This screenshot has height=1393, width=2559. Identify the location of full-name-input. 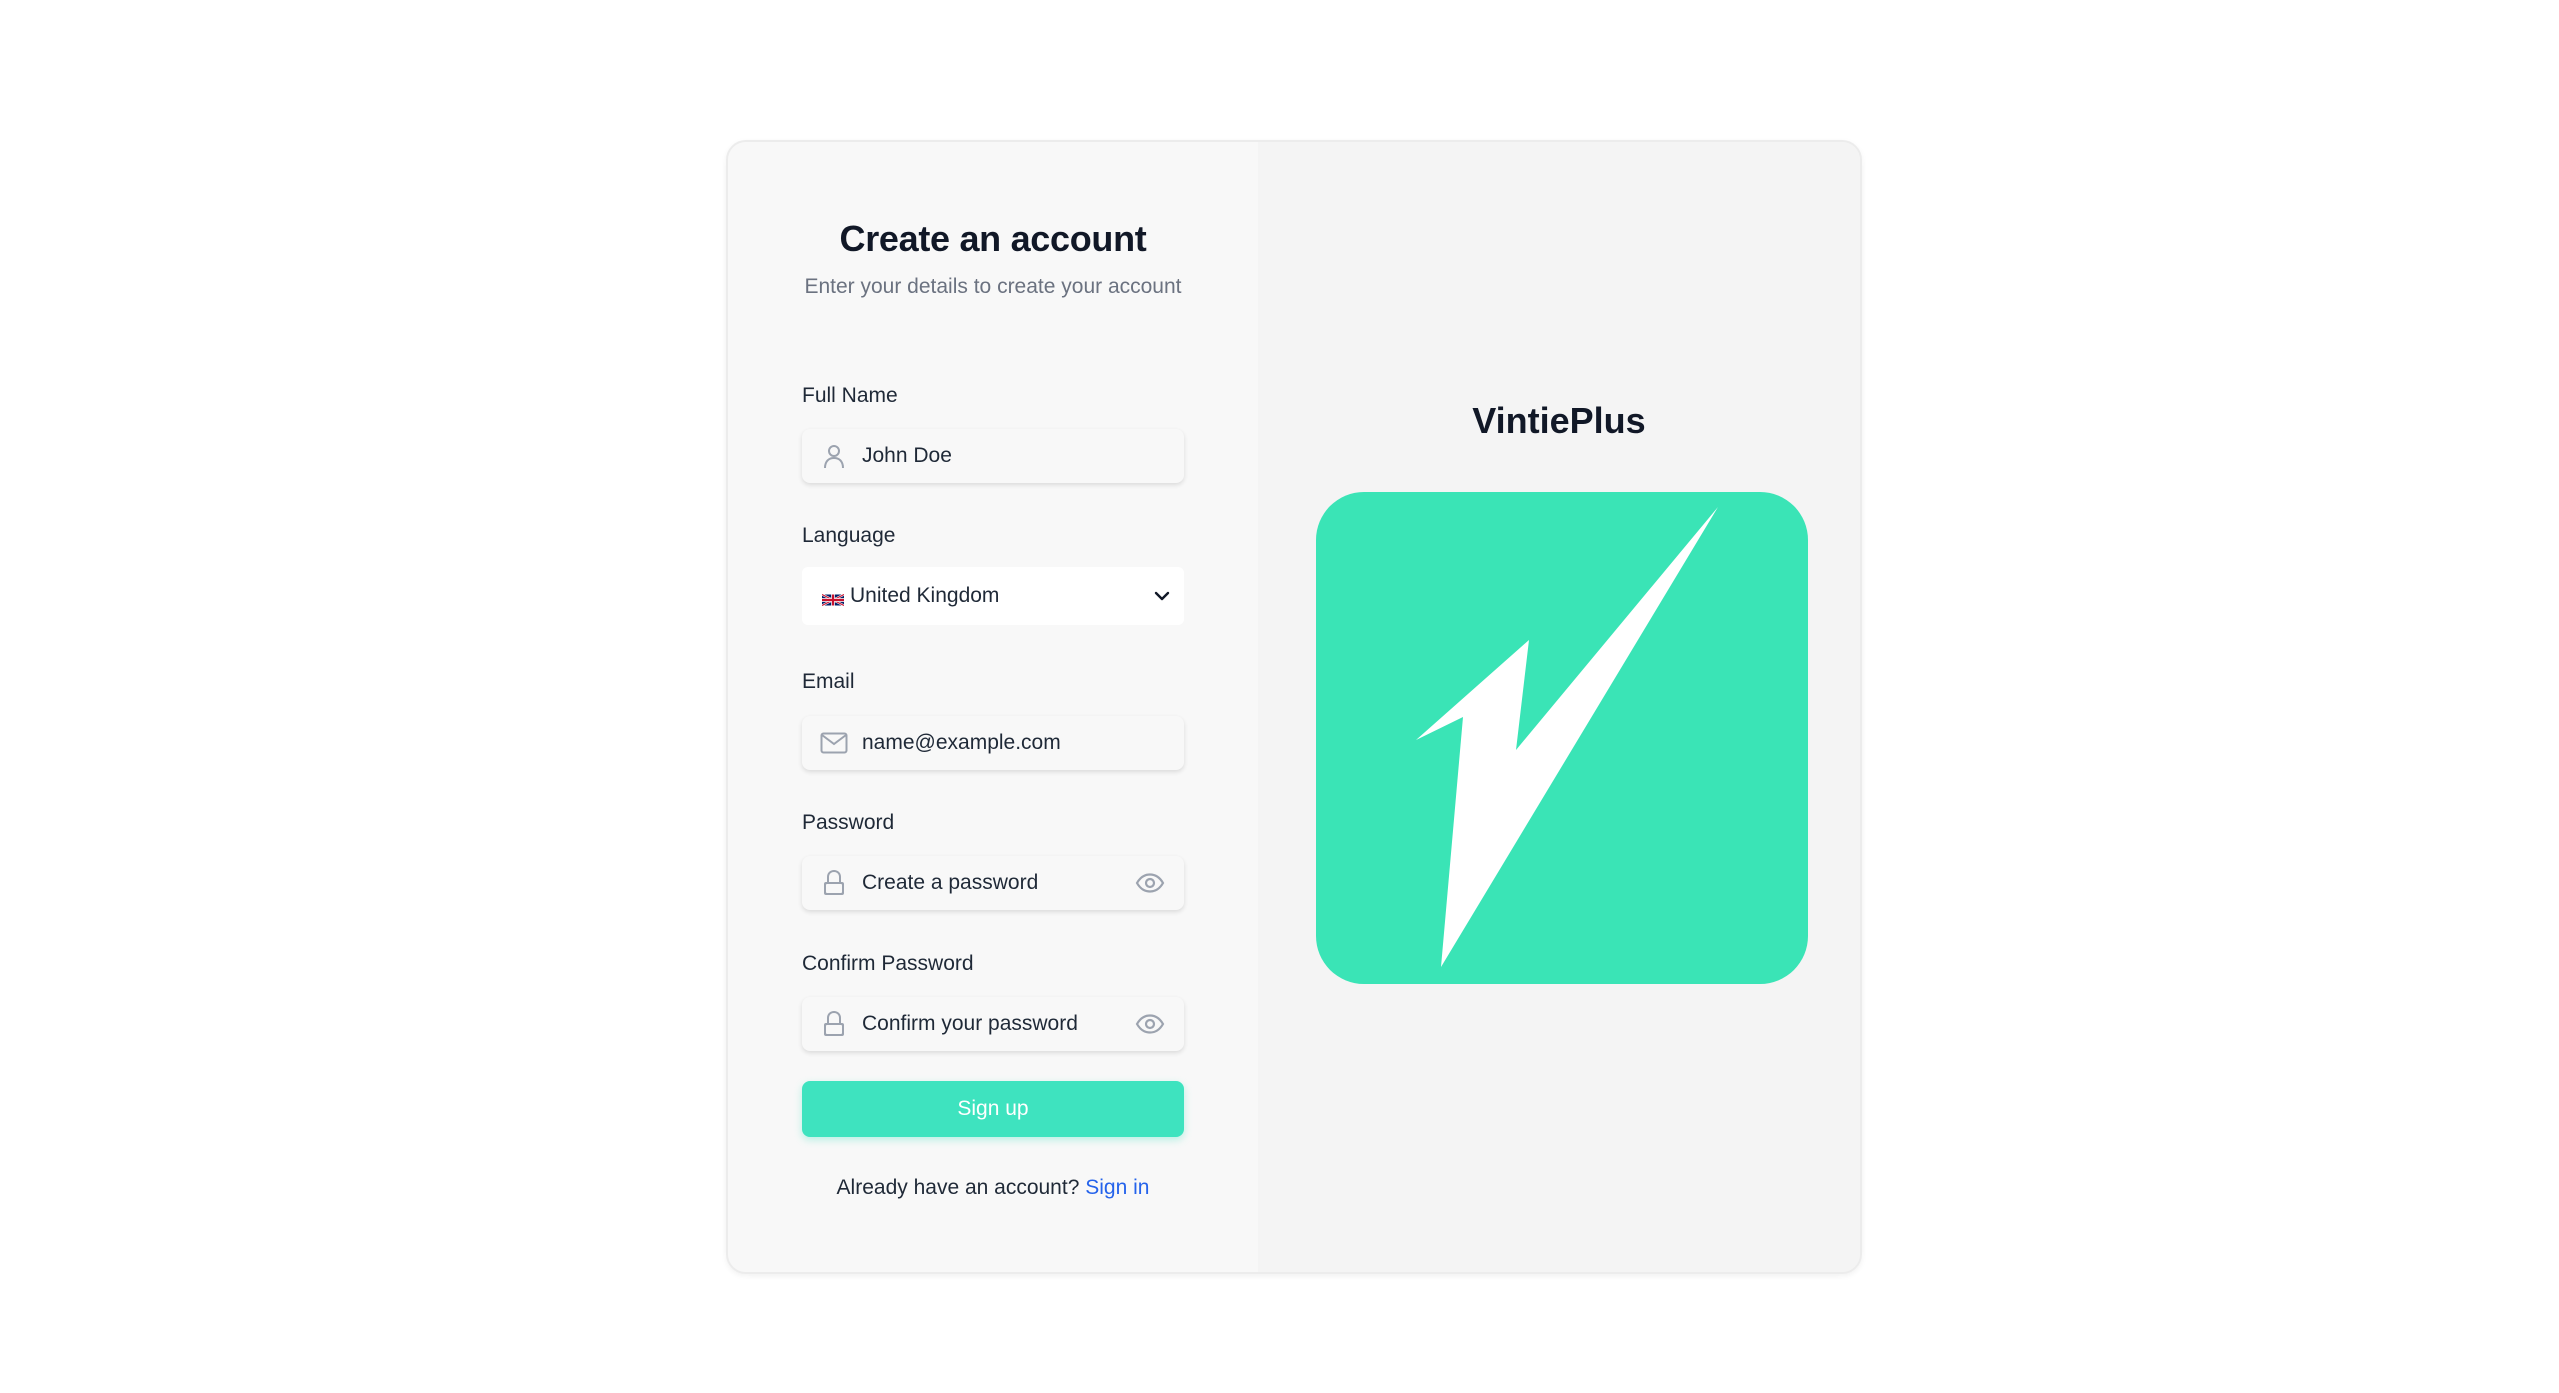
(1023, 456).